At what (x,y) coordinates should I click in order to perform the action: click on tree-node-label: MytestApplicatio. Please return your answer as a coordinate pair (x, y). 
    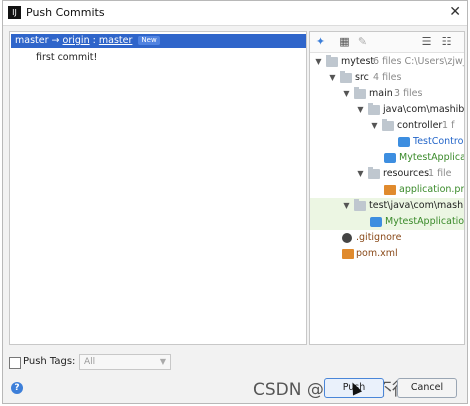
    Looking at the image, I should click on (425, 221).